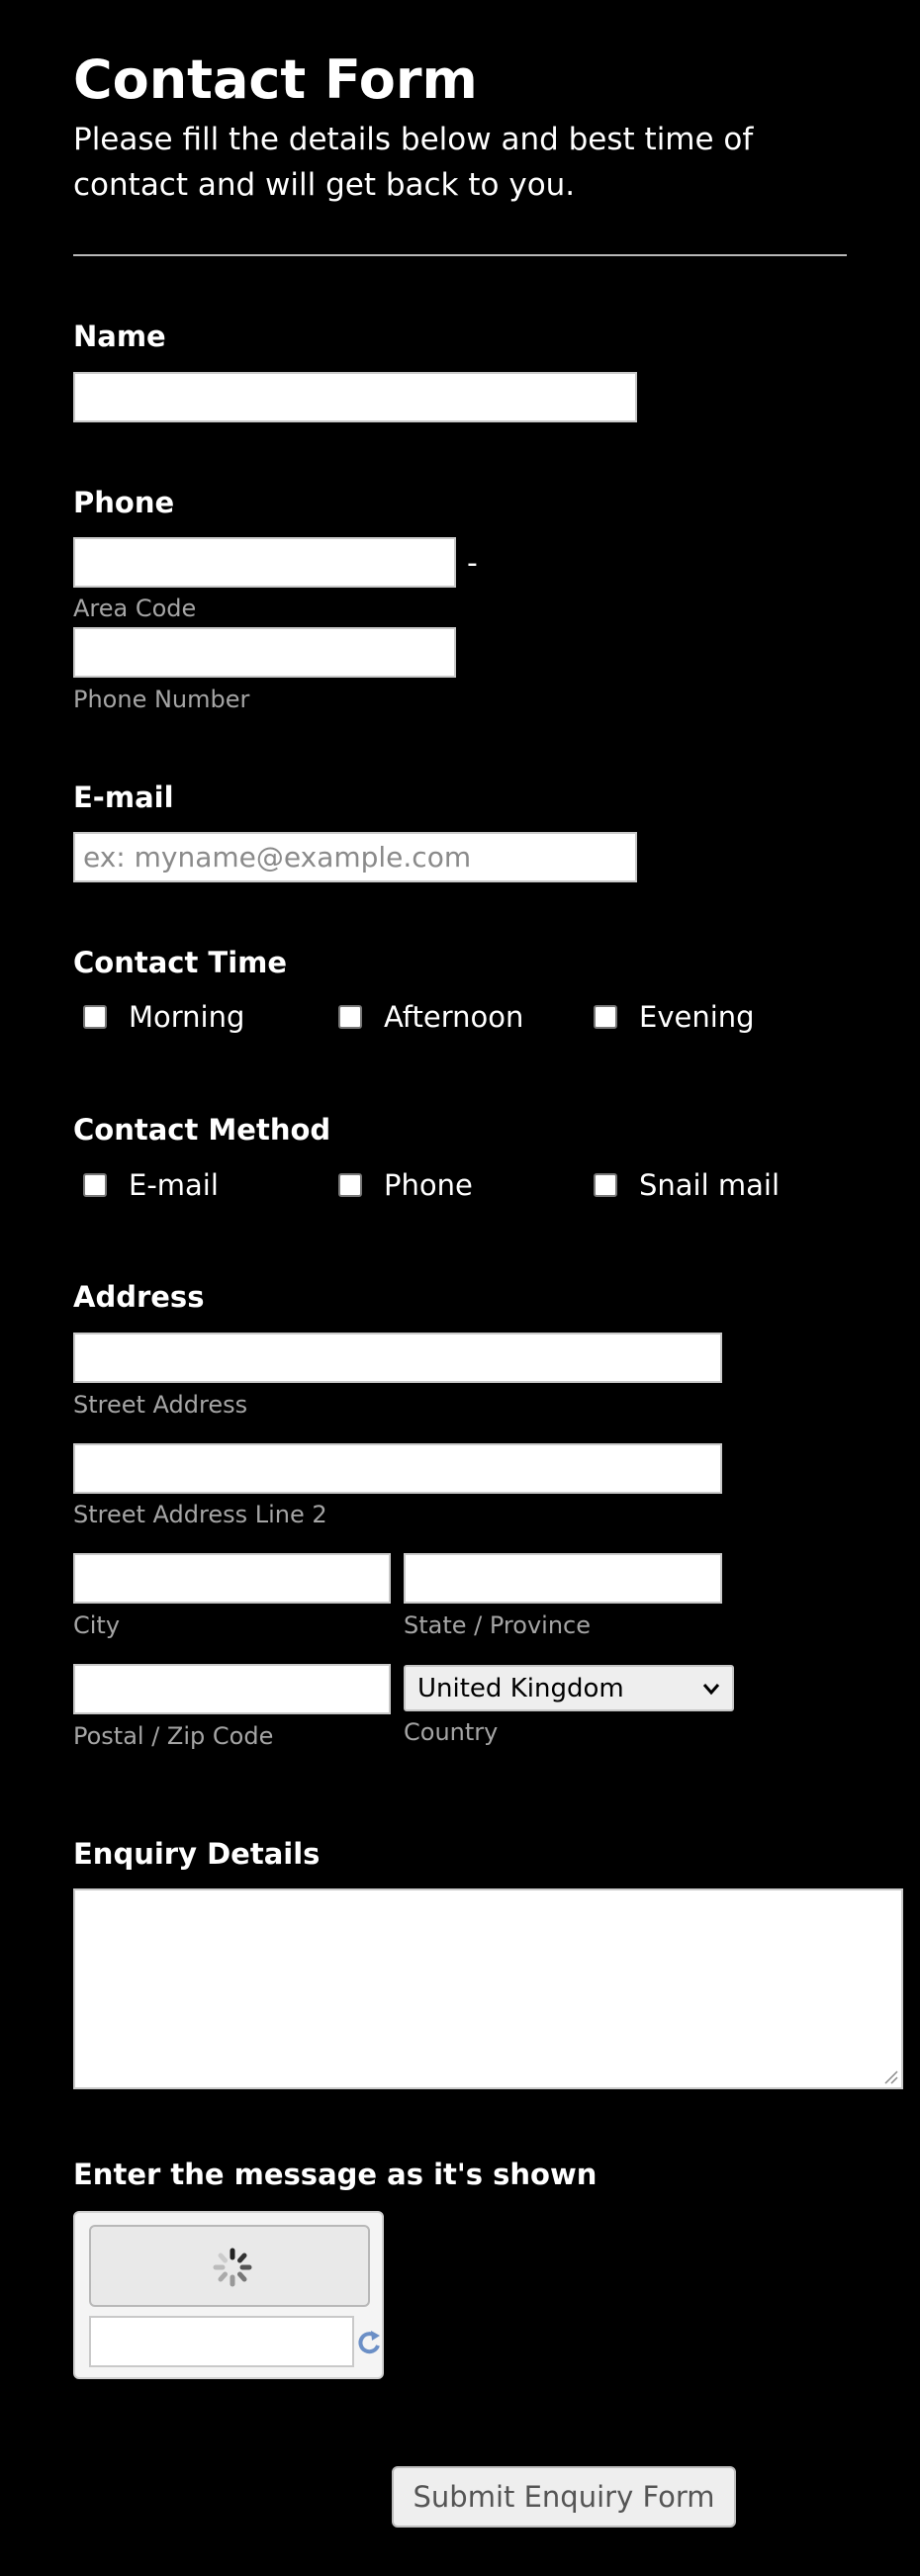  What do you see at coordinates (710, 1185) in the screenshot?
I see `checkbox-label: Snail mail` at bounding box center [710, 1185].